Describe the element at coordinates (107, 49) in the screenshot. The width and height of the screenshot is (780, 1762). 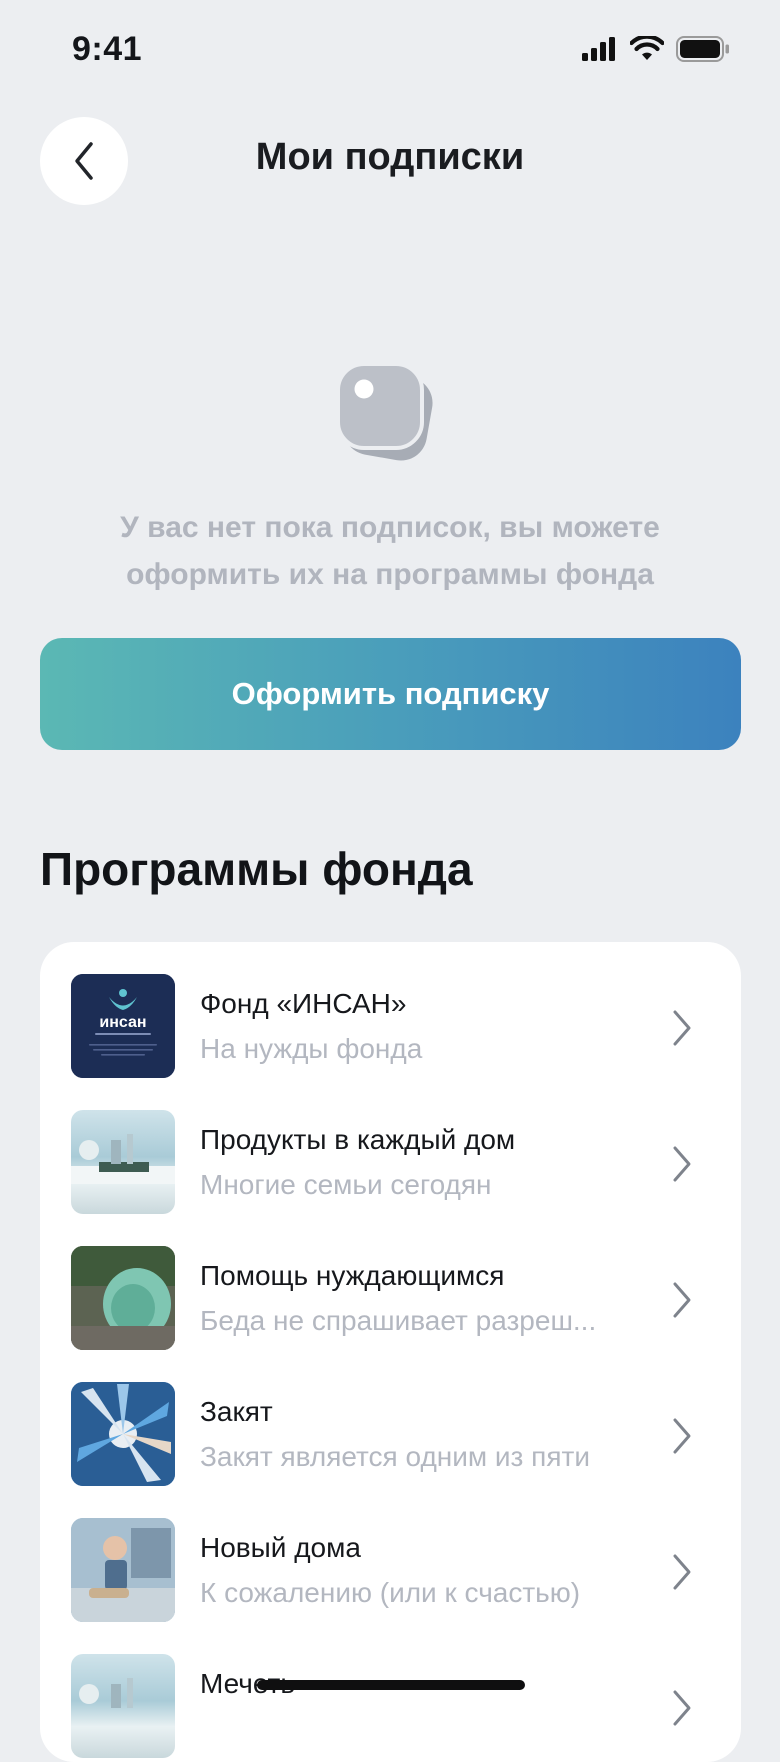
I see `status-time: 9:41` at that location.